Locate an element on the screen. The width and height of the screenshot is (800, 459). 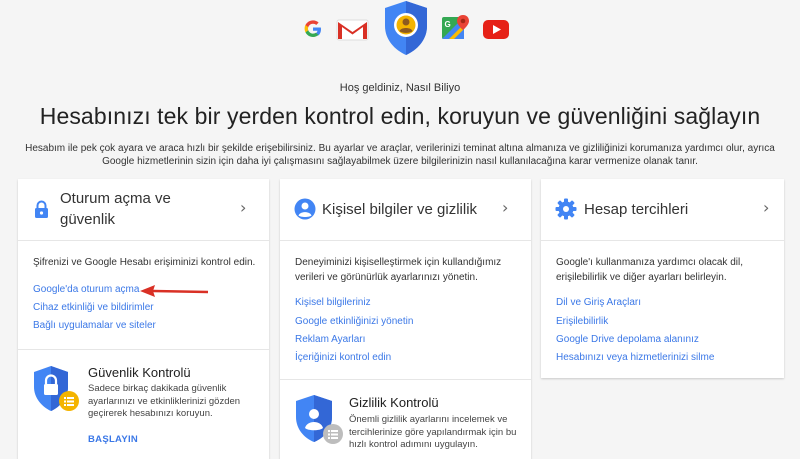
app-icons-bar: G is located at coordinates (400, 29).